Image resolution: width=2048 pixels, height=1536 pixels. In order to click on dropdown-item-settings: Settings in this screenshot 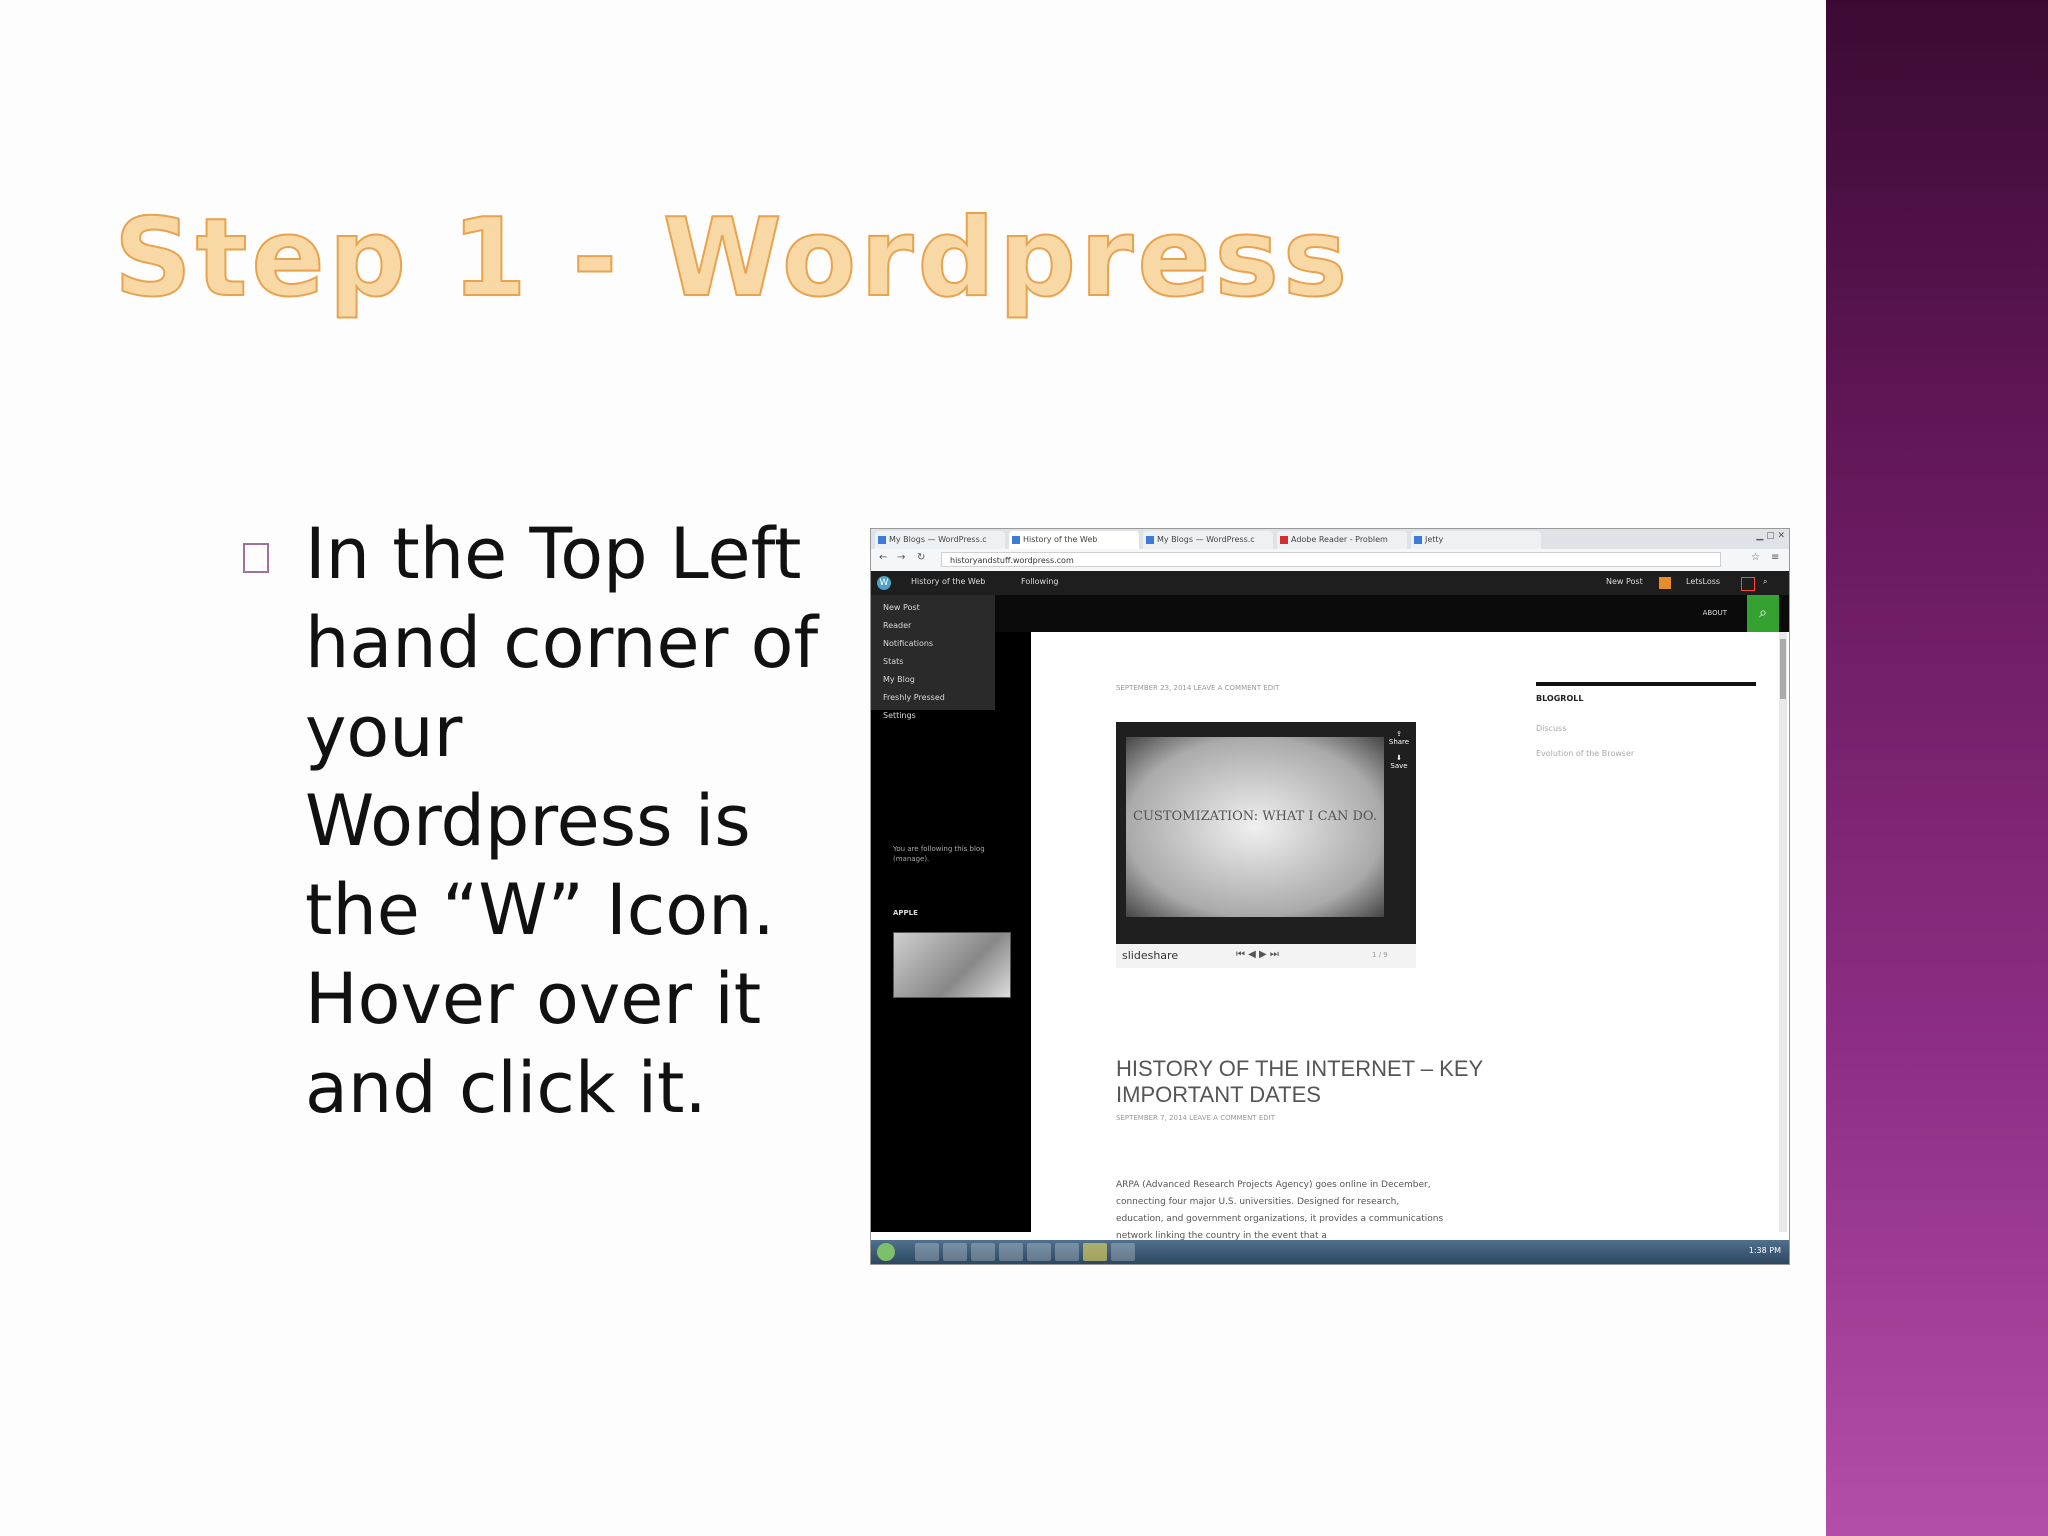, I will do `click(899, 715)`.